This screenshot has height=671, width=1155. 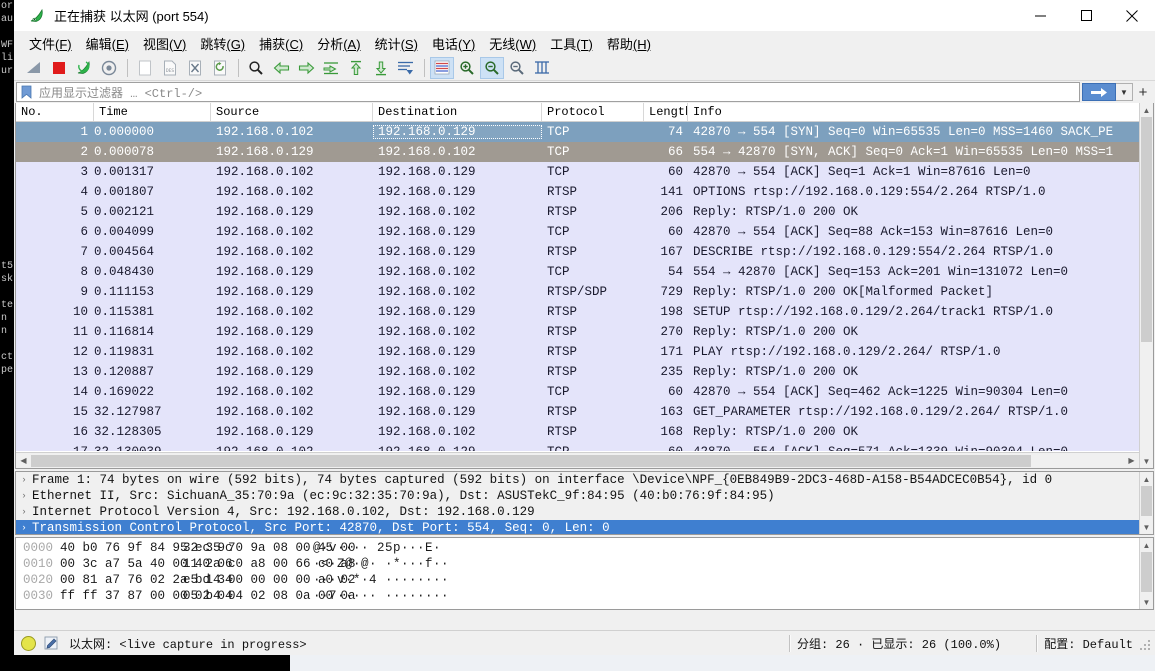 I want to click on capture-comment-icon, so click(x=52, y=643).